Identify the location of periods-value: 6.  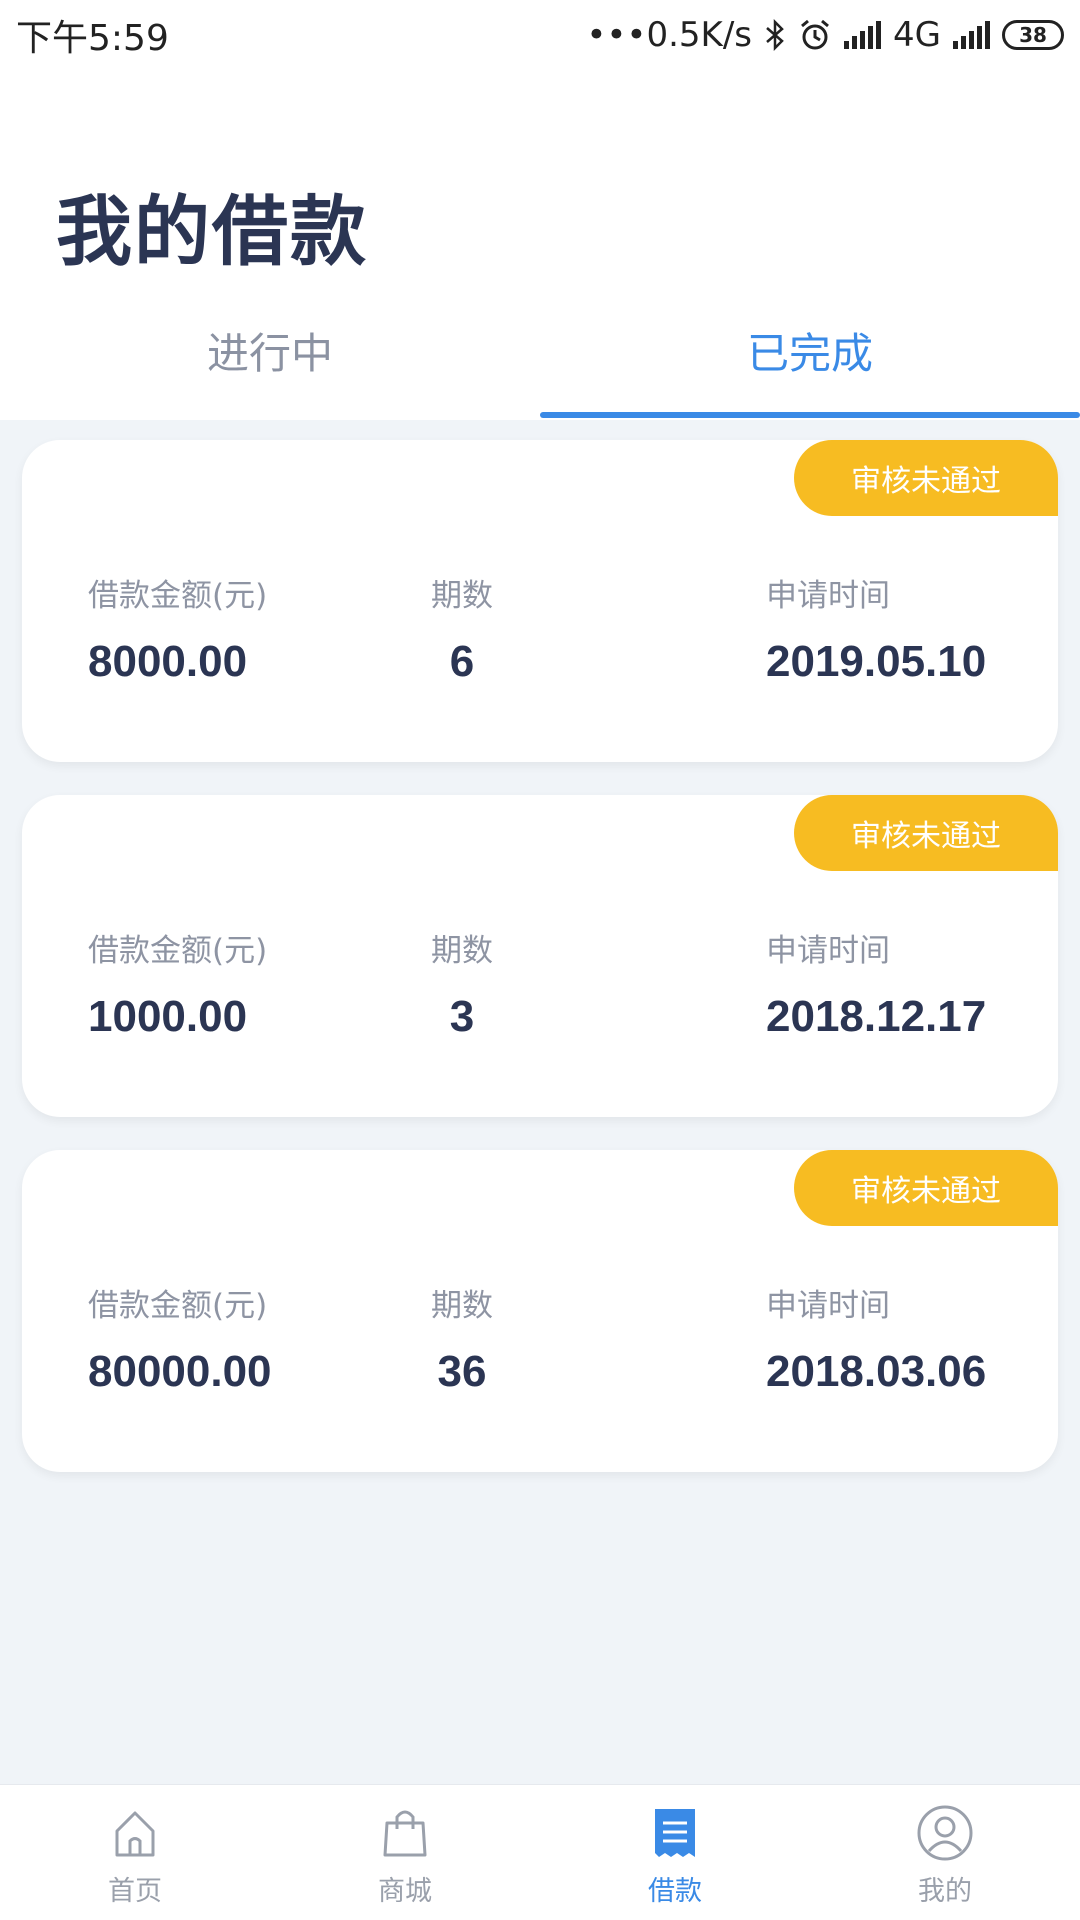
(462, 661).